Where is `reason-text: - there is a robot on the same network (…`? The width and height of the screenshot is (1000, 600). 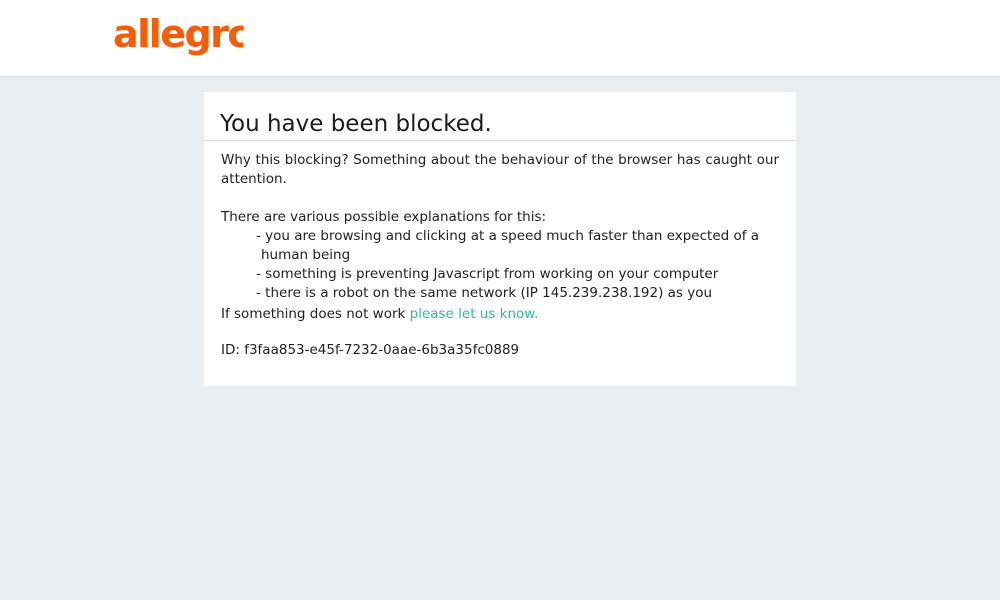 reason-text: - there is a robot on the same network (… is located at coordinates (484, 293).